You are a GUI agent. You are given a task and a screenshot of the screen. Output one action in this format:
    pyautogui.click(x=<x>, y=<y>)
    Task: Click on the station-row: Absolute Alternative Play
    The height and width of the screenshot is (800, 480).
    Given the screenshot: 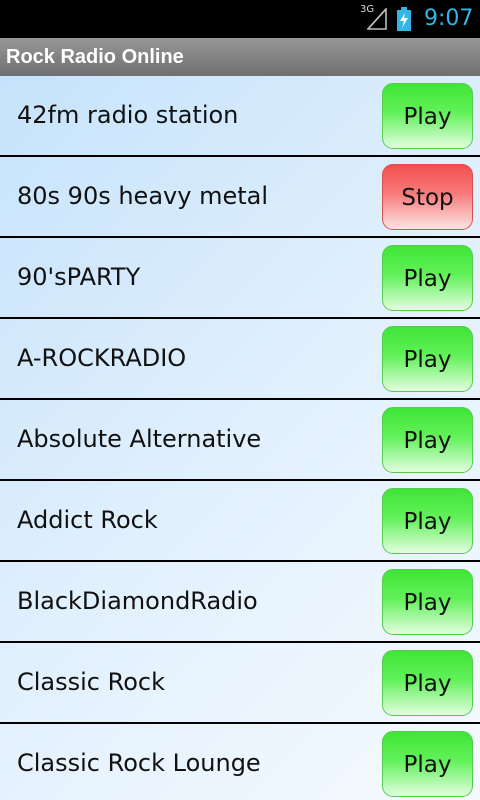 What is the action you would take?
    pyautogui.click(x=240, y=440)
    